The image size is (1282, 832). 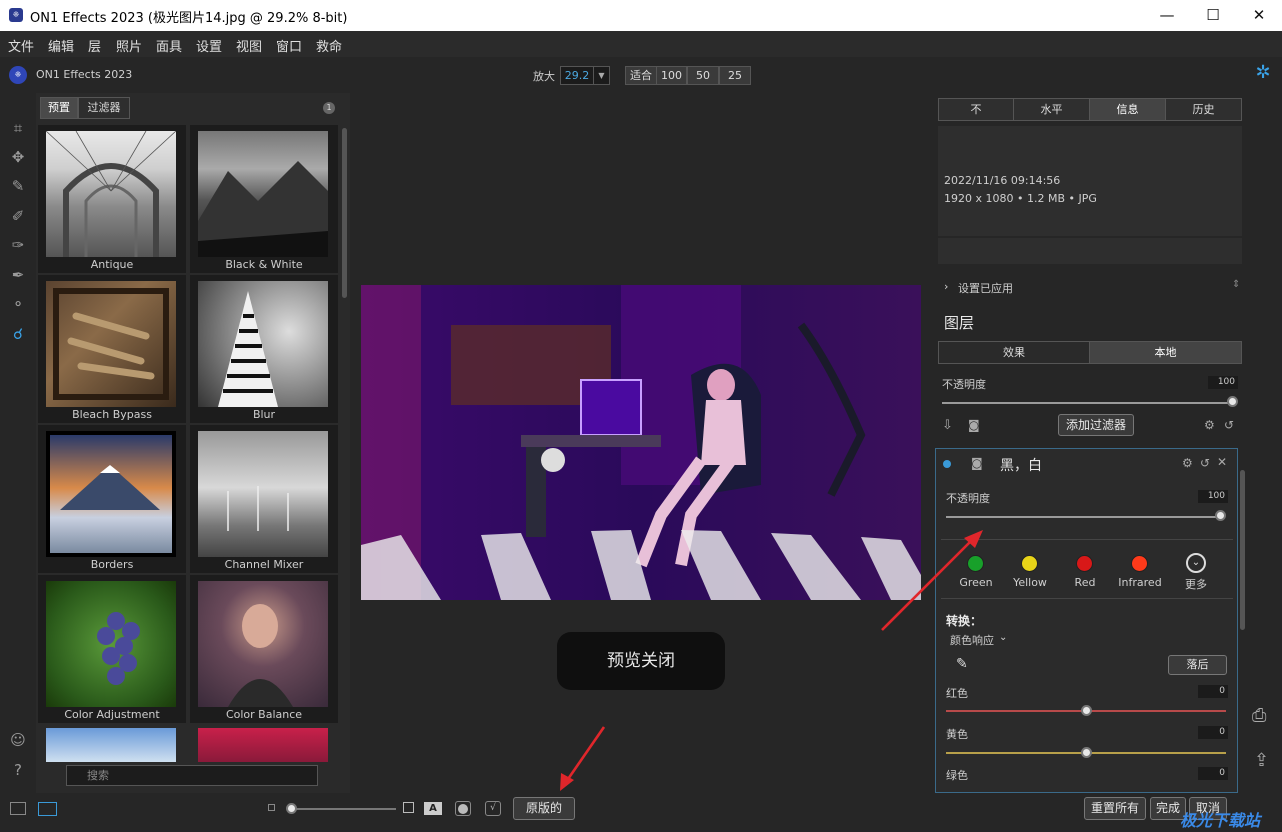 What do you see at coordinates (112, 349) in the screenshot?
I see `preset-bleach-bypass: Bleach Bypass` at bounding box center [112, 349].